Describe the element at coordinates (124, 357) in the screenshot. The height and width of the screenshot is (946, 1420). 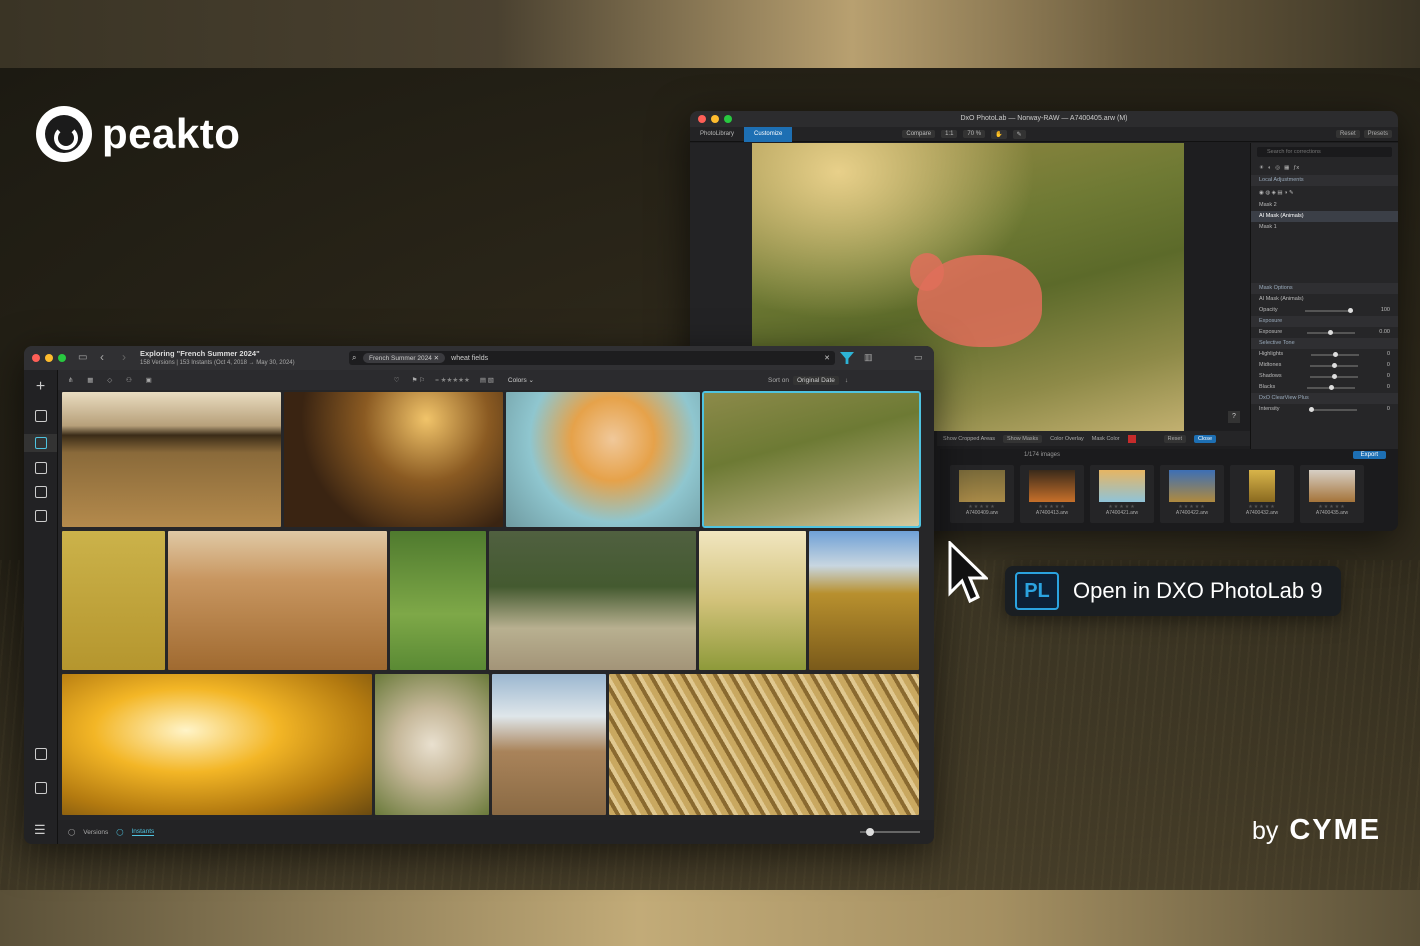
I see `forward-icon: ›` at that location.